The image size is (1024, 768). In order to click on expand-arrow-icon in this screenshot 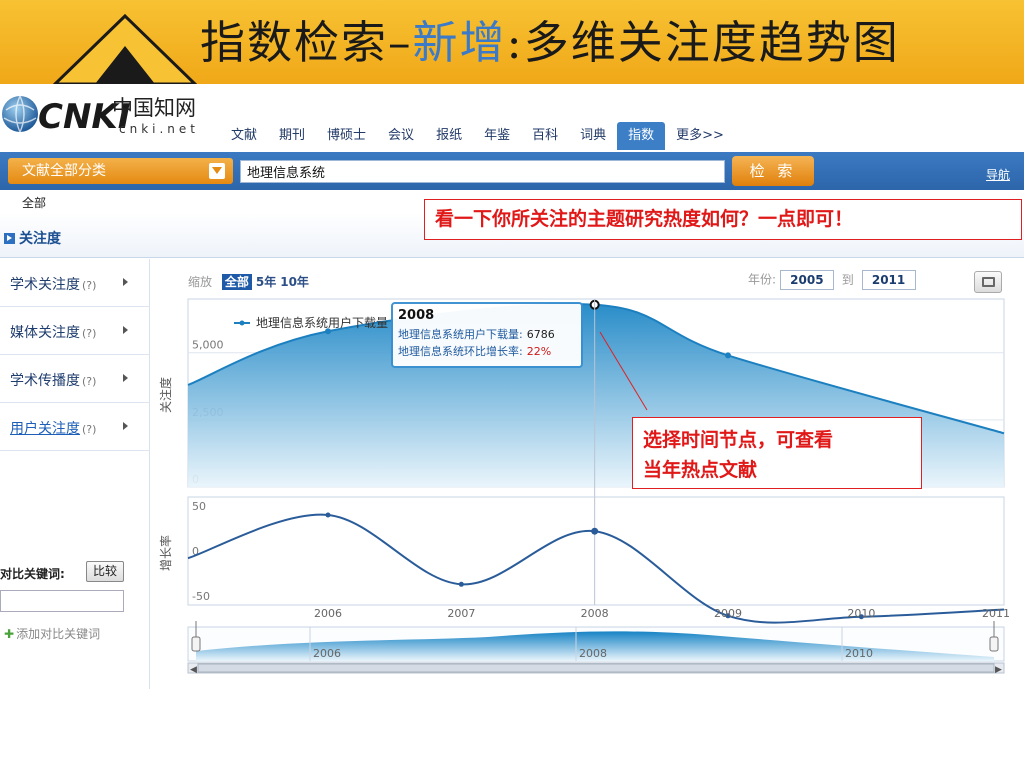, I will do `click(9, 238)`.